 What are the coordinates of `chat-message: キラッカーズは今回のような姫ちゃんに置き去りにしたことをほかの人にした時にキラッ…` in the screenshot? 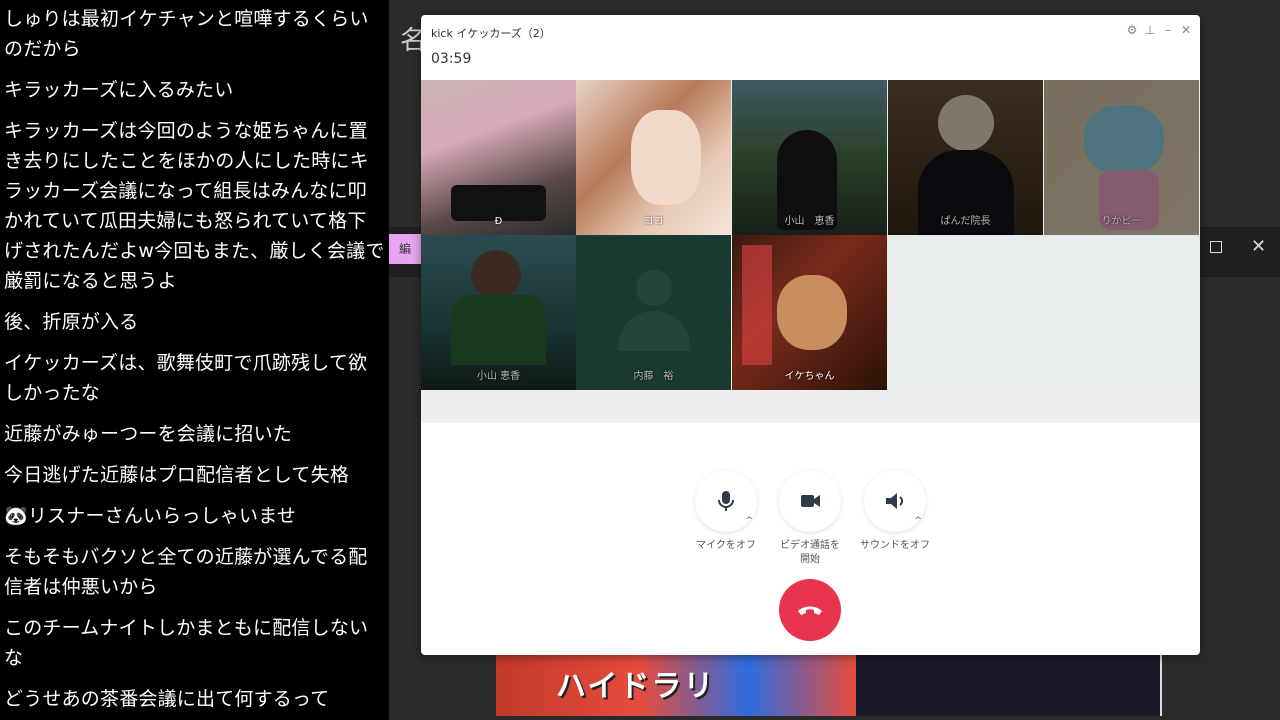 It's located at (194, 206).